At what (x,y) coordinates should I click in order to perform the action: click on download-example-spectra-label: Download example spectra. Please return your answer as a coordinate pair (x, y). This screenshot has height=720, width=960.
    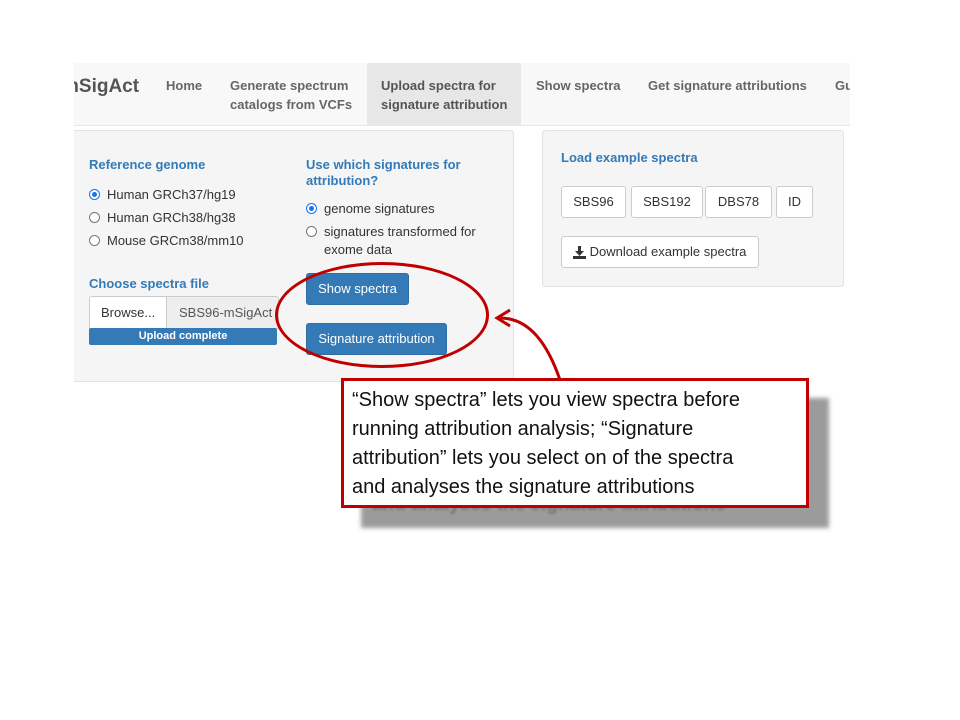
    Looking at the image, I should click on (668, 251).